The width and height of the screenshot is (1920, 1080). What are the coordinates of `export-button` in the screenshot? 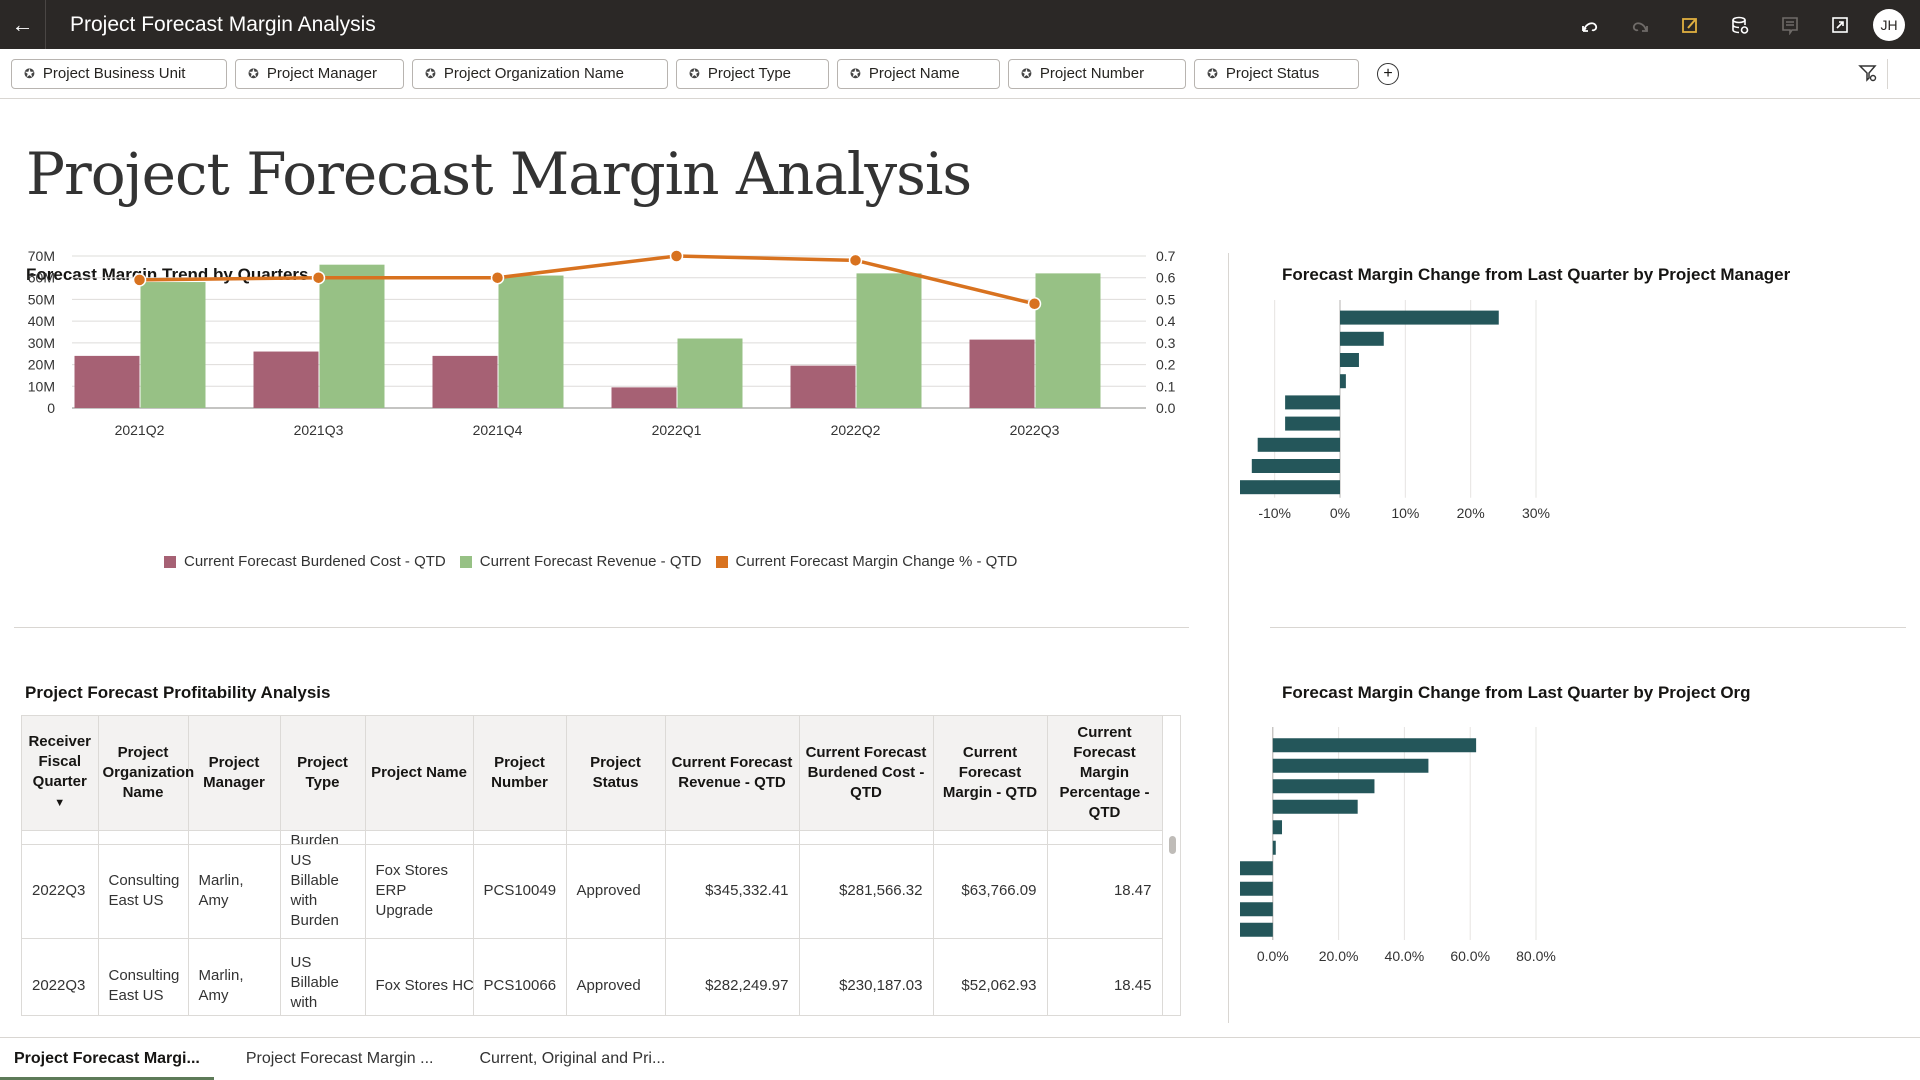 It's located at (1840, 24).